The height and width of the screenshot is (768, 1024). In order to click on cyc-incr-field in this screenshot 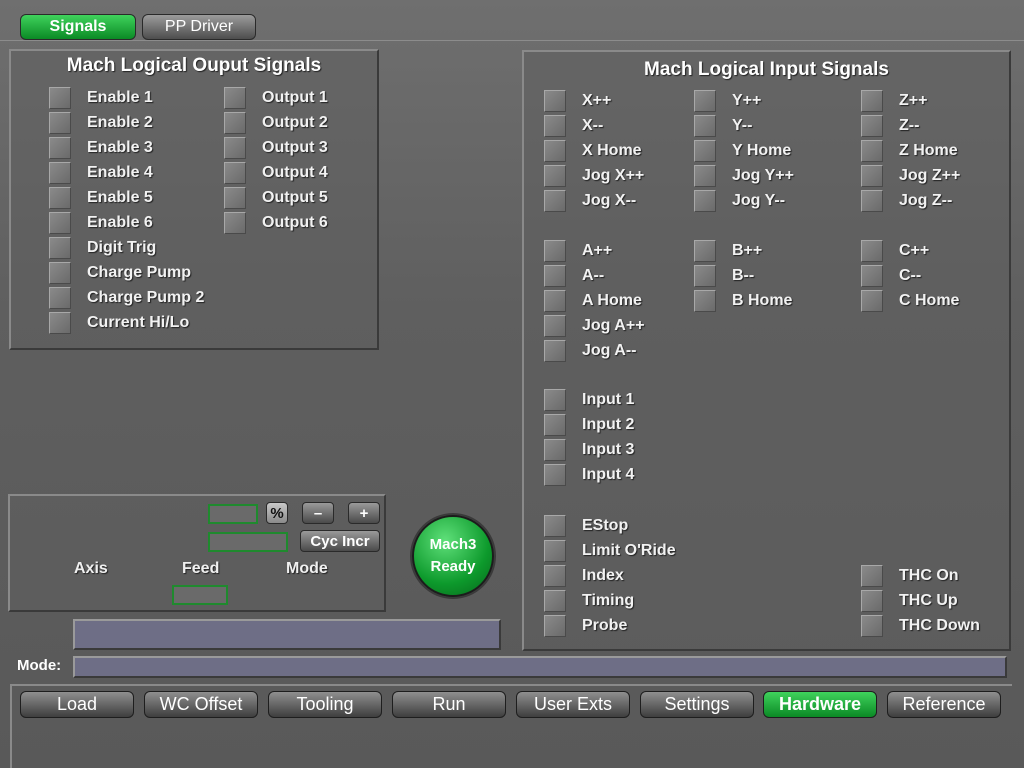, I will do `click(248, 542)`.